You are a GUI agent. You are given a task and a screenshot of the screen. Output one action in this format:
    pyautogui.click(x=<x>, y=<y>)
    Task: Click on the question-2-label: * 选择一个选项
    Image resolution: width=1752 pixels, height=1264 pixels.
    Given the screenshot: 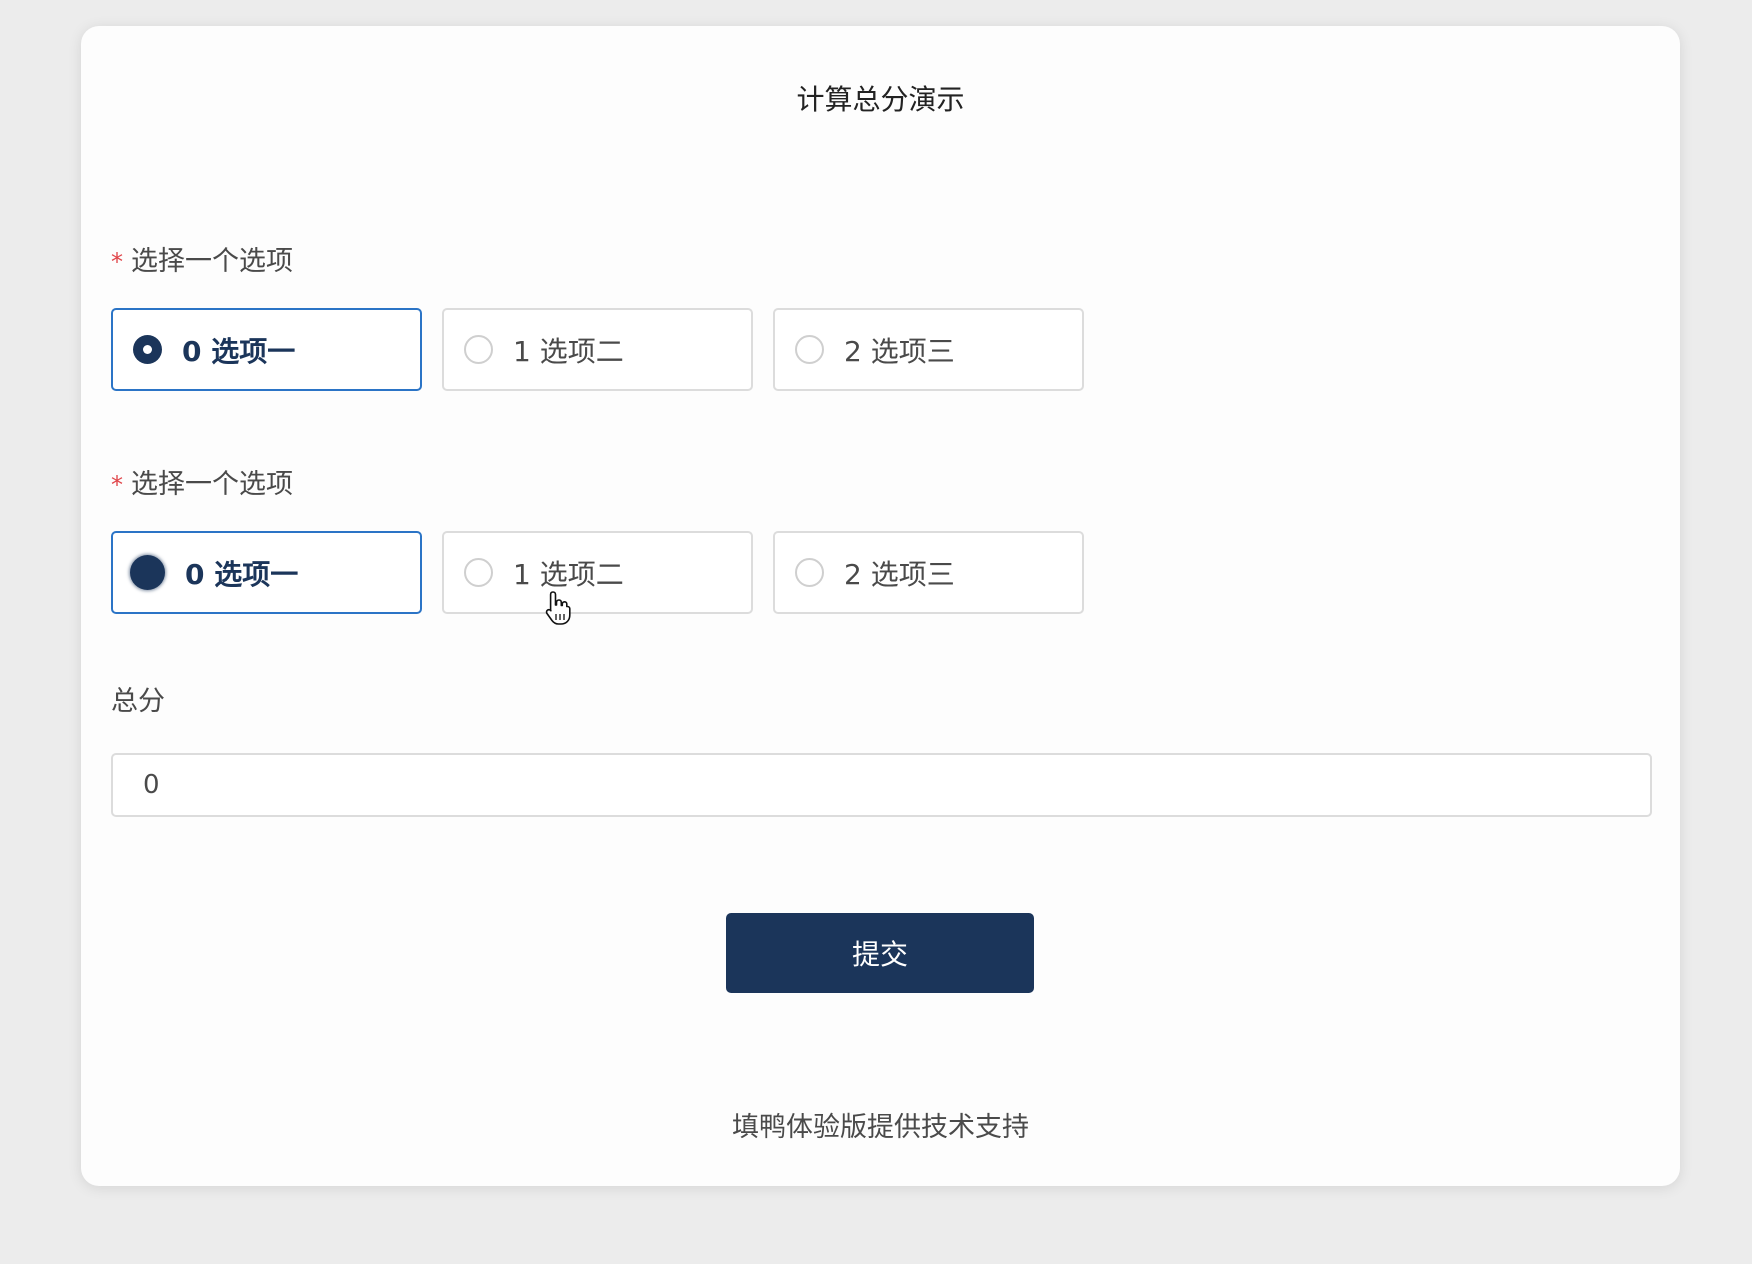 What is the action you would take?
    pyautogui.click(x=202, y=485)
    